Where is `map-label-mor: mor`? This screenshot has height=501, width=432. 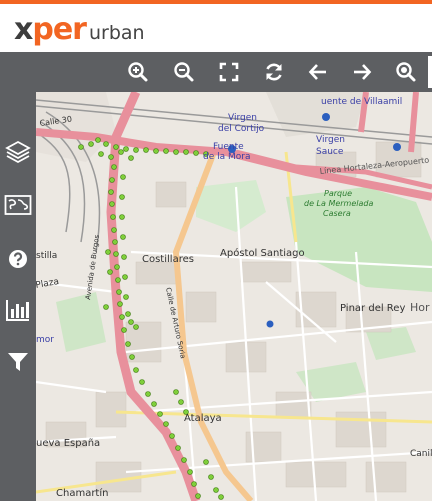
map-label-mor: mor is located at coordinates (45, 340).